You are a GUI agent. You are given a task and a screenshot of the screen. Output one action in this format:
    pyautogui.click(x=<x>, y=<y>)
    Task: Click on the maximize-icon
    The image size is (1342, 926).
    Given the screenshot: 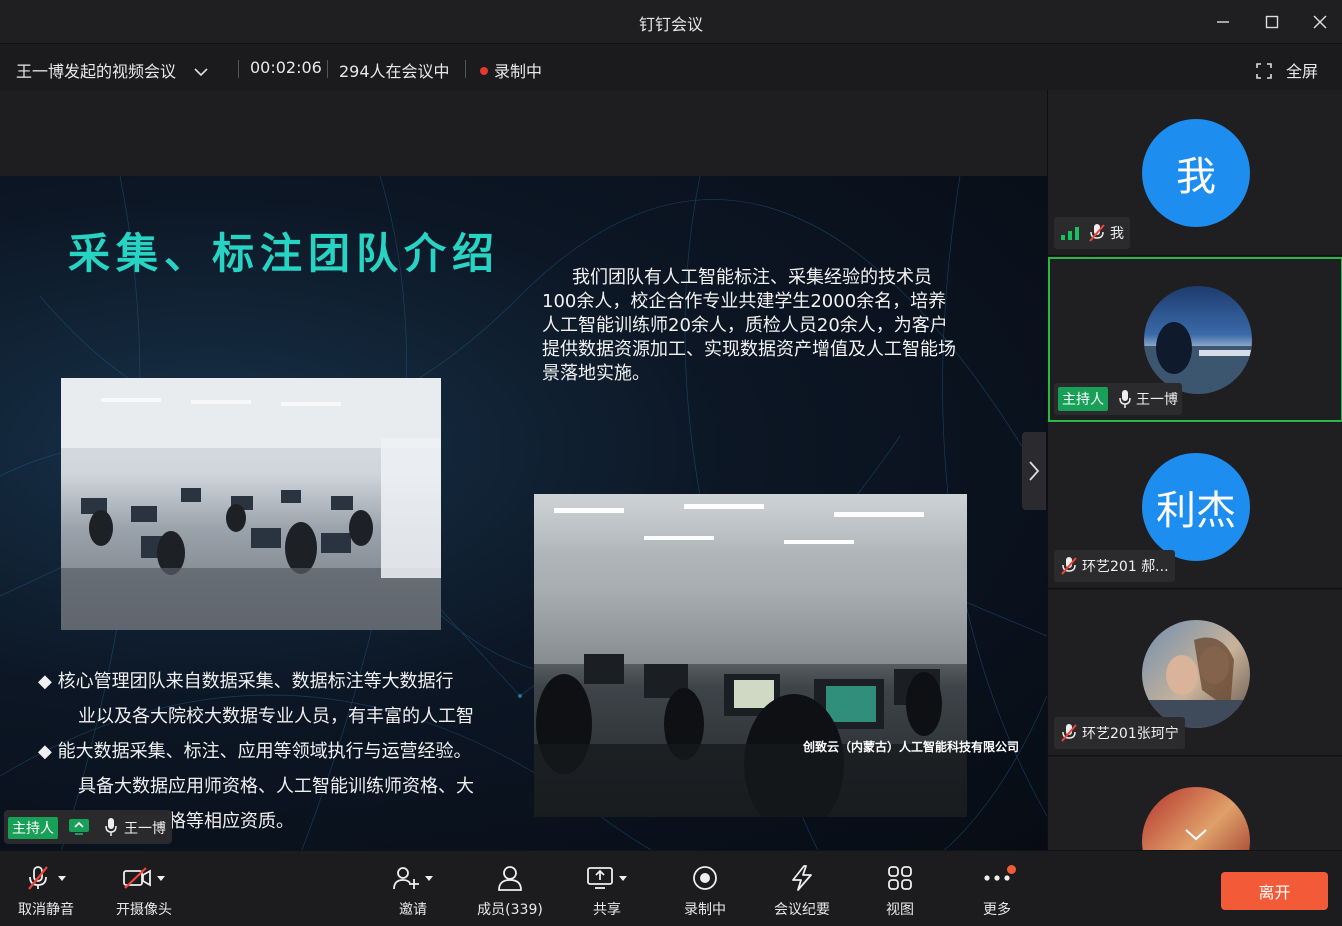 What is the action you would take?
    pyautogui.click(x=1272, y=22)
    